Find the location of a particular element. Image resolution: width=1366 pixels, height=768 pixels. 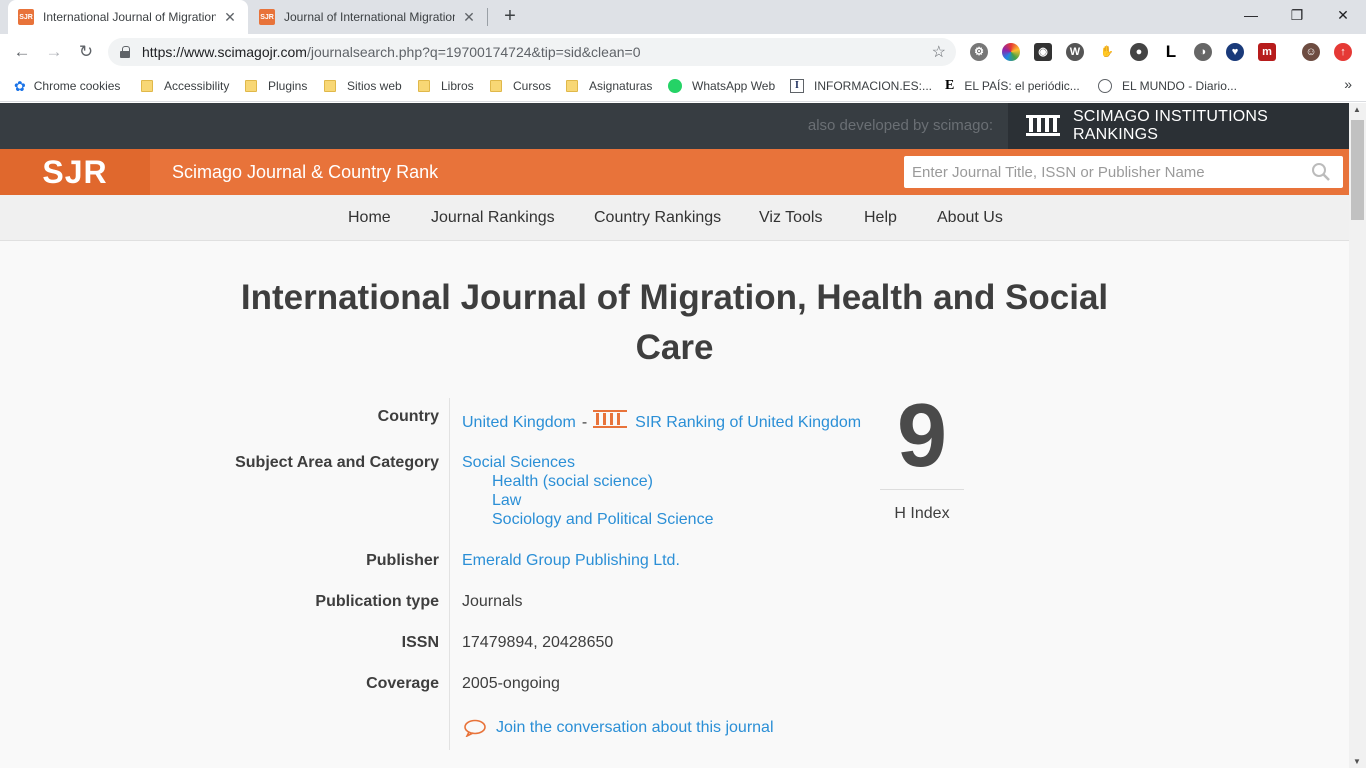

l-extension-icon: L is located at coordinates (1171, 52).